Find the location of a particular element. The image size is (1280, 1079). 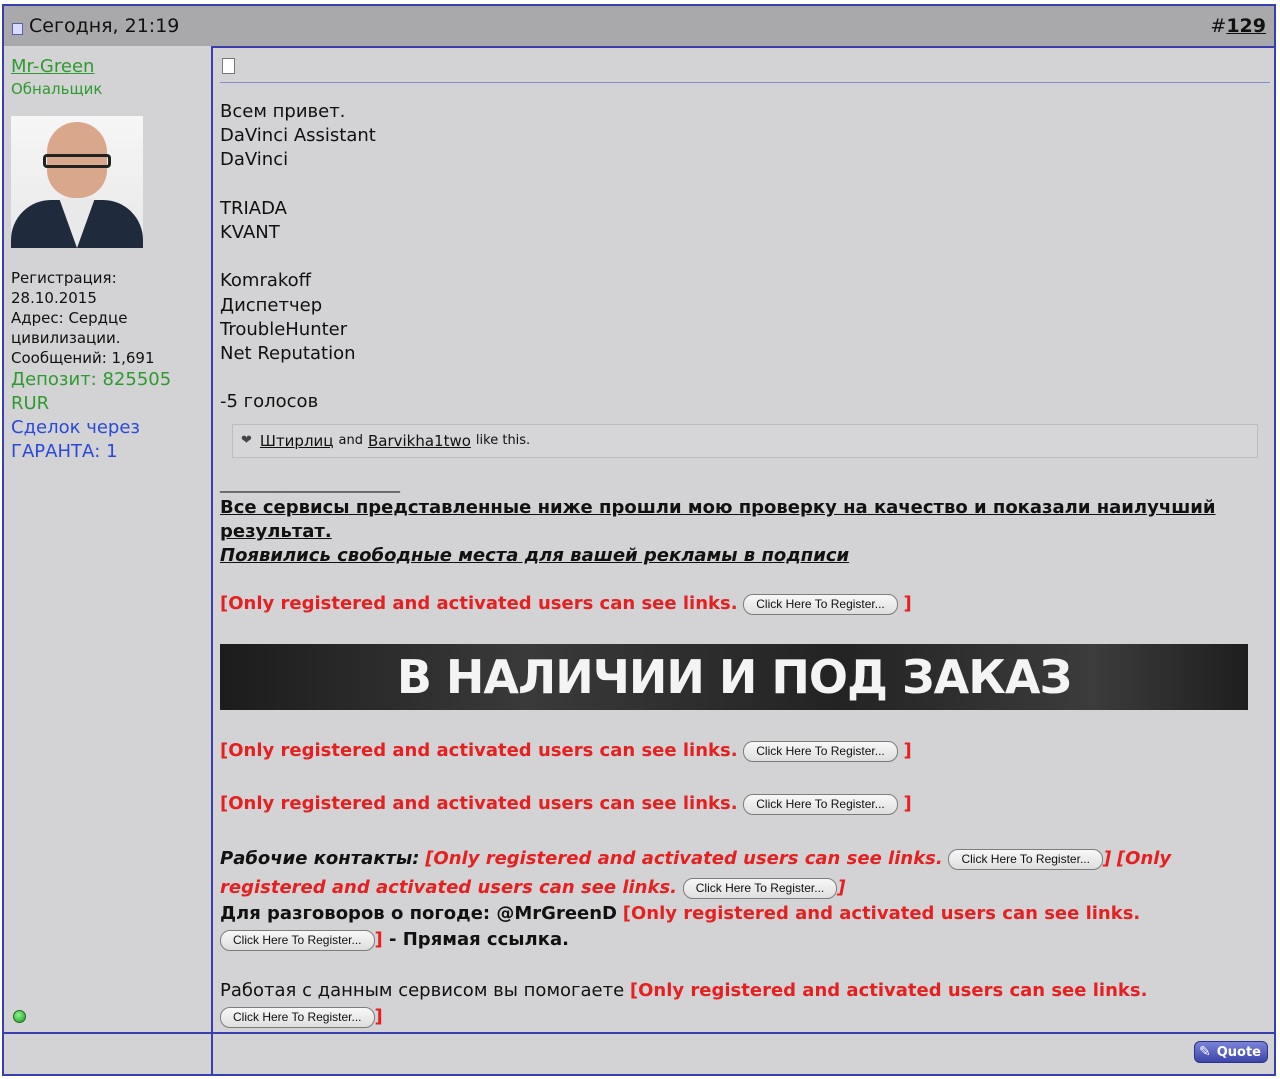

body-line: DaVinci is located at coordinates (254, 160).